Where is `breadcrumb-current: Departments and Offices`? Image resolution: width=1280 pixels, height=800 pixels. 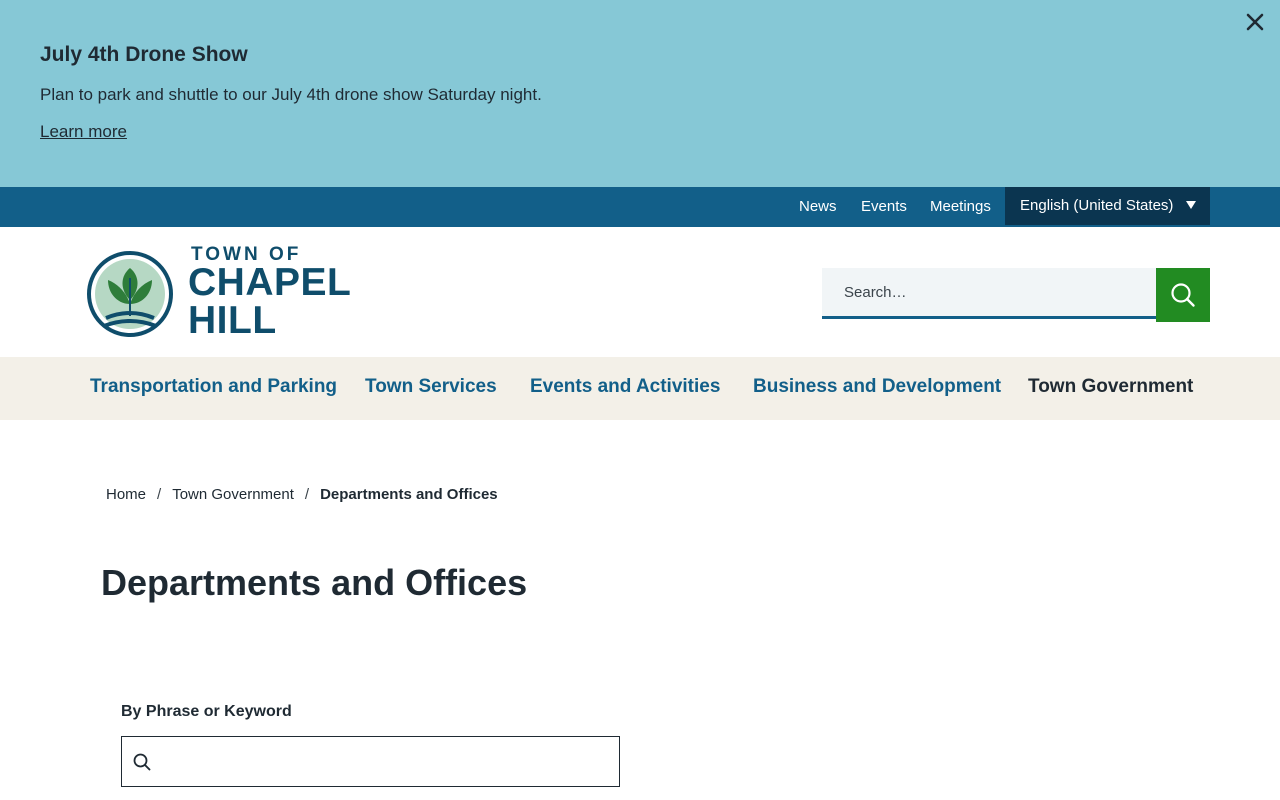
breadcrumb-current: Departments and Offices is located at coordinates (409, 494).